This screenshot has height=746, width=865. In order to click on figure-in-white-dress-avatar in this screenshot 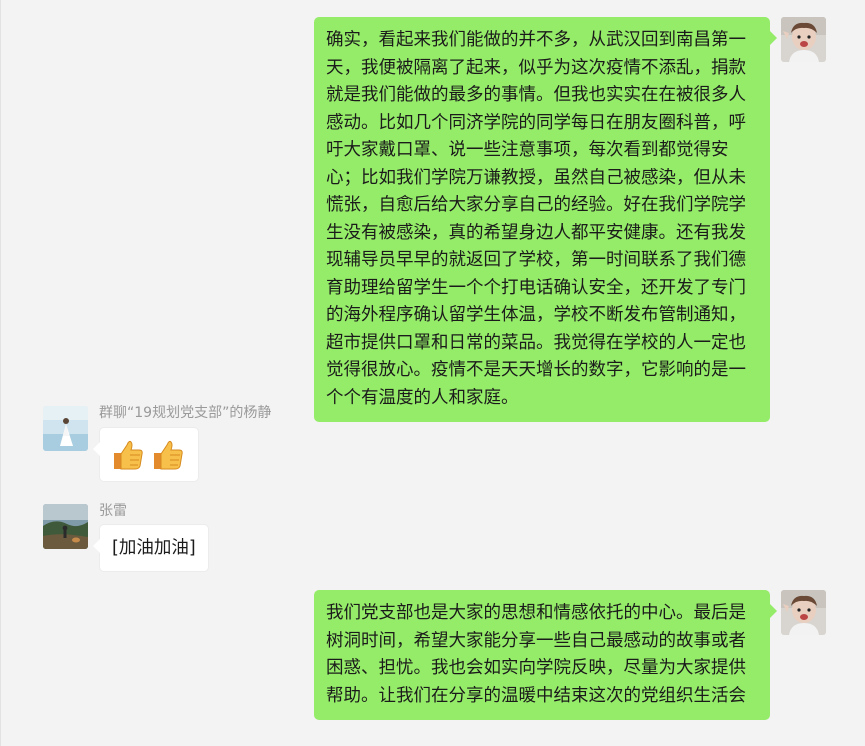, I will do `click(65, 428)`.